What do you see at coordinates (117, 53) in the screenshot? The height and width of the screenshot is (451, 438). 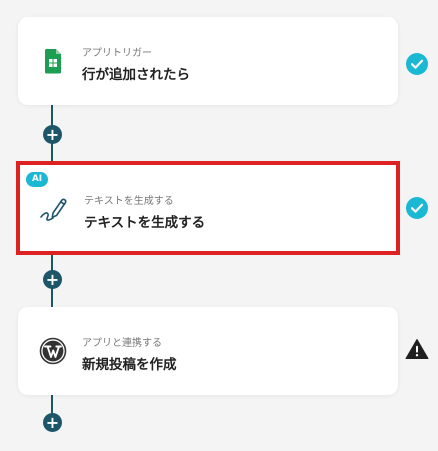 I see `step-app-label: アプリトリガー` at bounding box center [117, 53].